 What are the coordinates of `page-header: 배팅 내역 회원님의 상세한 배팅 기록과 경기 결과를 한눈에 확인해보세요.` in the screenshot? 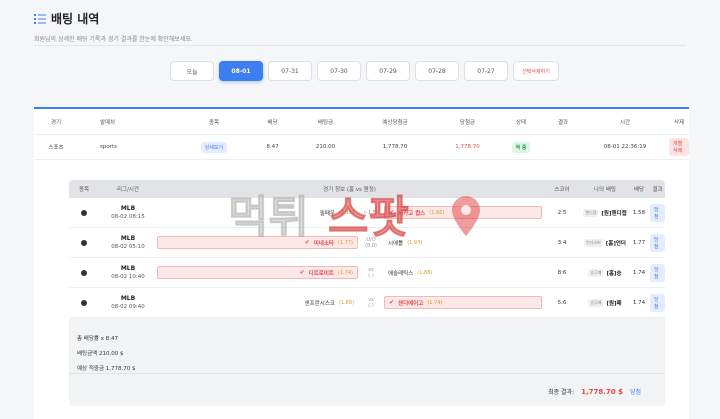 It's located at (113, 26).